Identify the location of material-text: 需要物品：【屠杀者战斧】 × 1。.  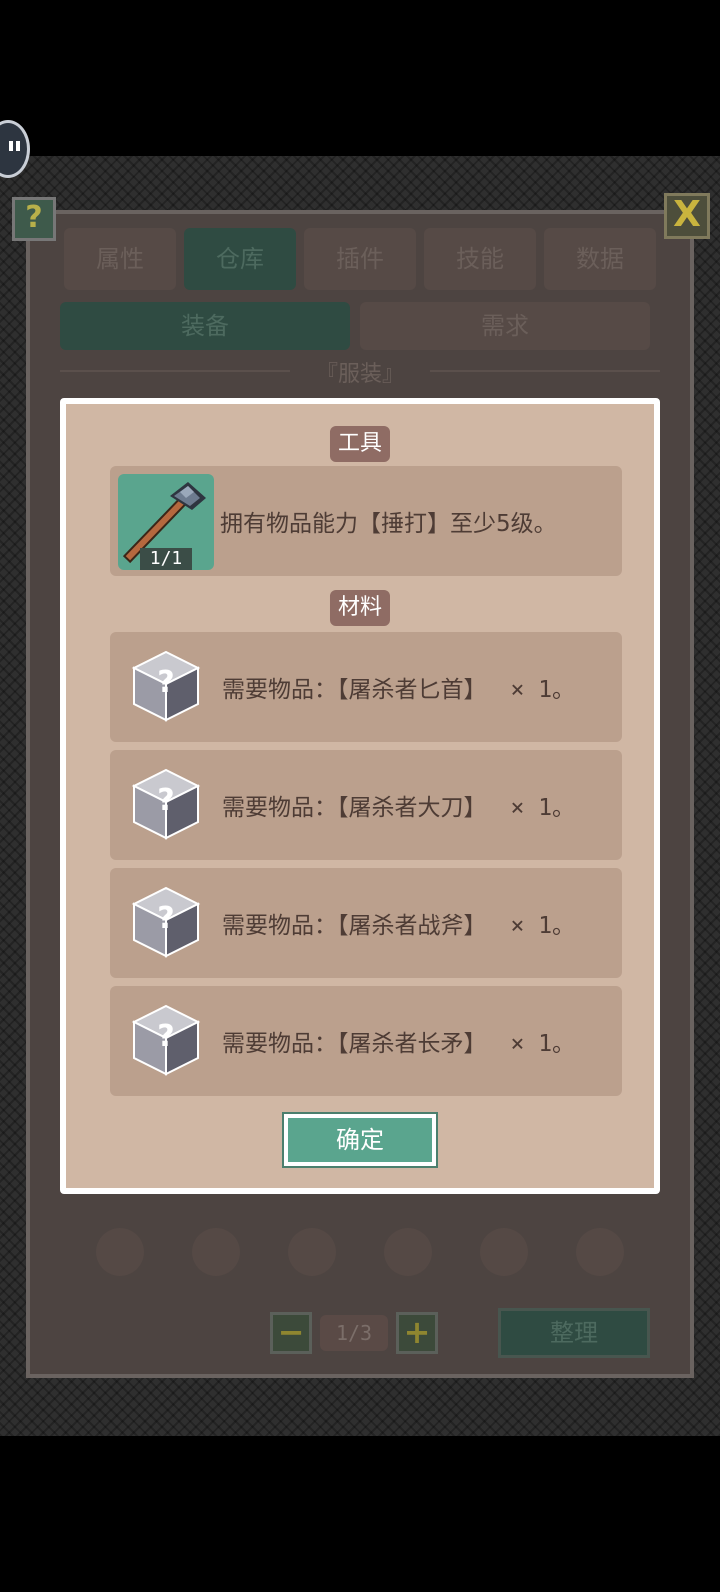
(398, 923).